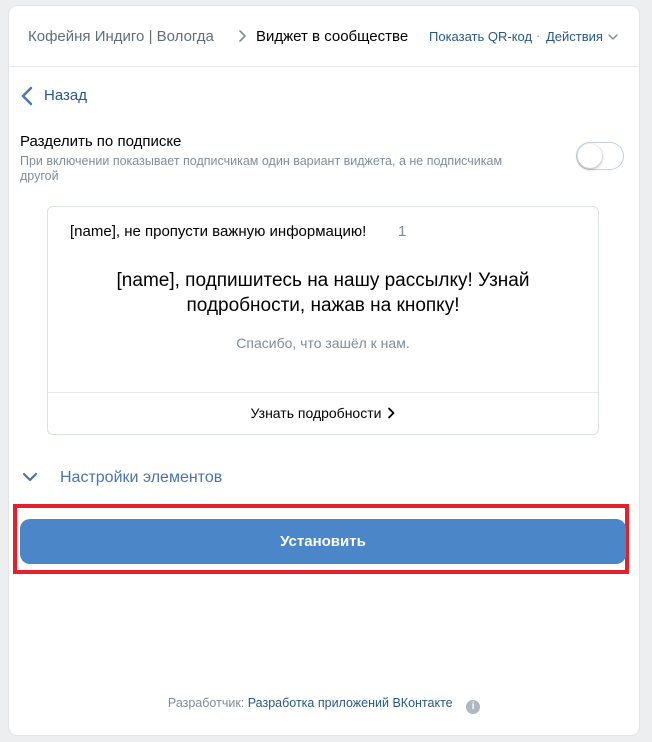 The image size is (652, 742). What do you see at coordinates (27, 96) in the screenshot?
I see `chevron-left-icon` at bounding box center [27, 96].